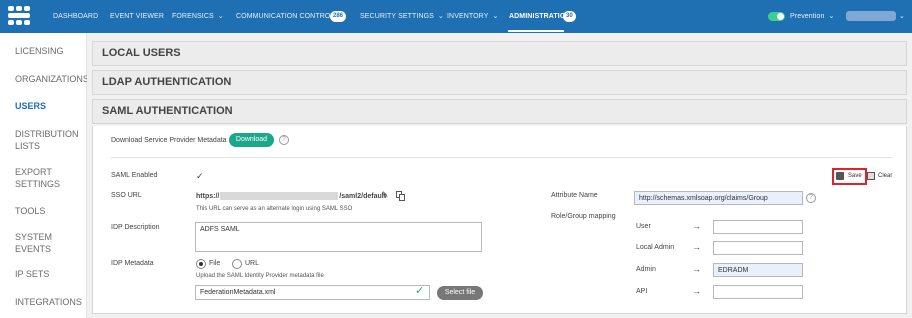  I want to click on prevention-mode-label: Prevention, so click(807, 16).